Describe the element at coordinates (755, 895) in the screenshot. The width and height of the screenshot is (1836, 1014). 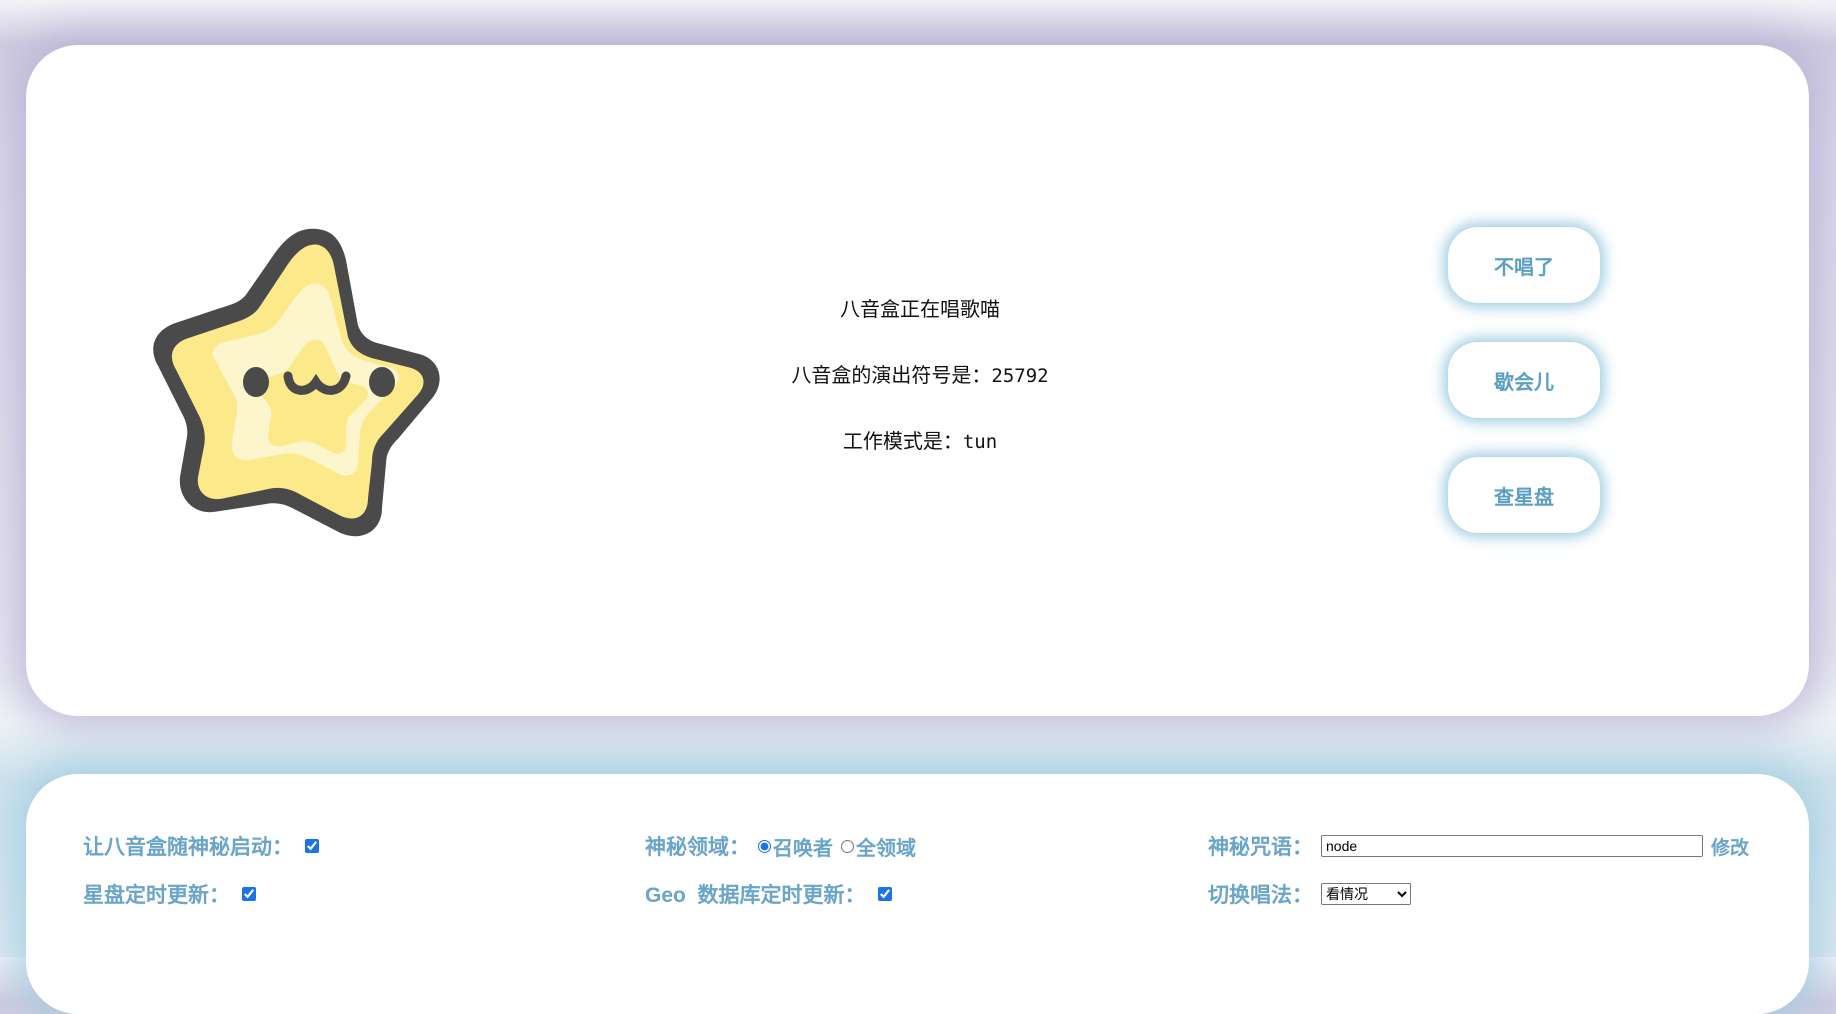
I see `geo-update-label: Geo 数据库定时更新：` at that location.